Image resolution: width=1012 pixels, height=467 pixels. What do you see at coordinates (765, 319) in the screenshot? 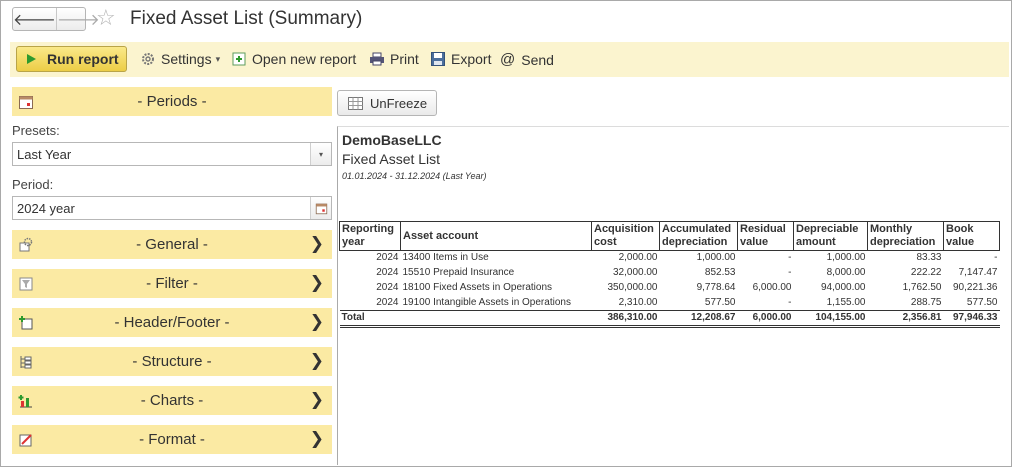
I see `total-residual-value: 6,000.00` at bounding box center [765, 319].